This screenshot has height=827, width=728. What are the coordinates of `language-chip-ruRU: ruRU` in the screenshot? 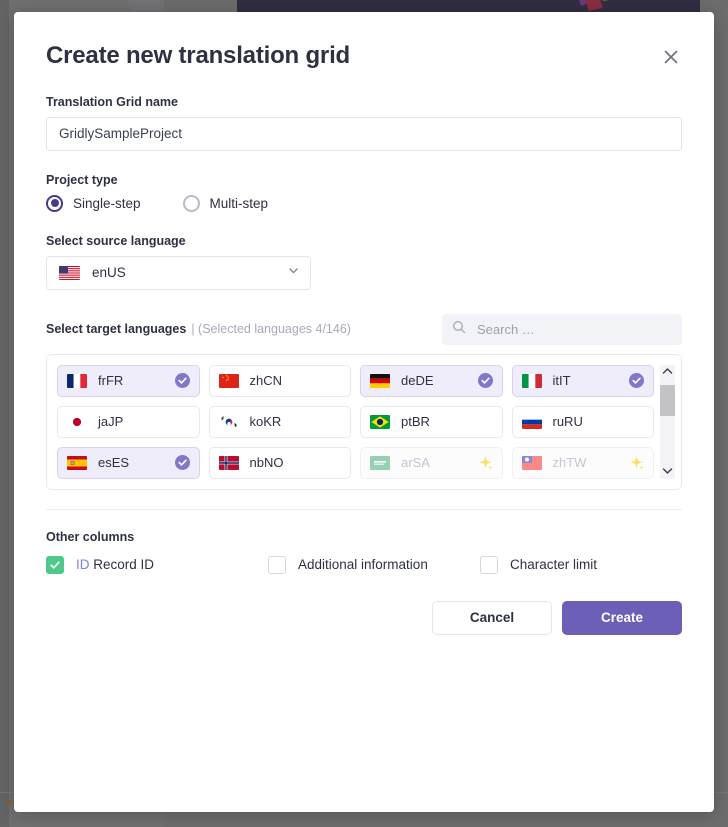 It's located at (582, 421).